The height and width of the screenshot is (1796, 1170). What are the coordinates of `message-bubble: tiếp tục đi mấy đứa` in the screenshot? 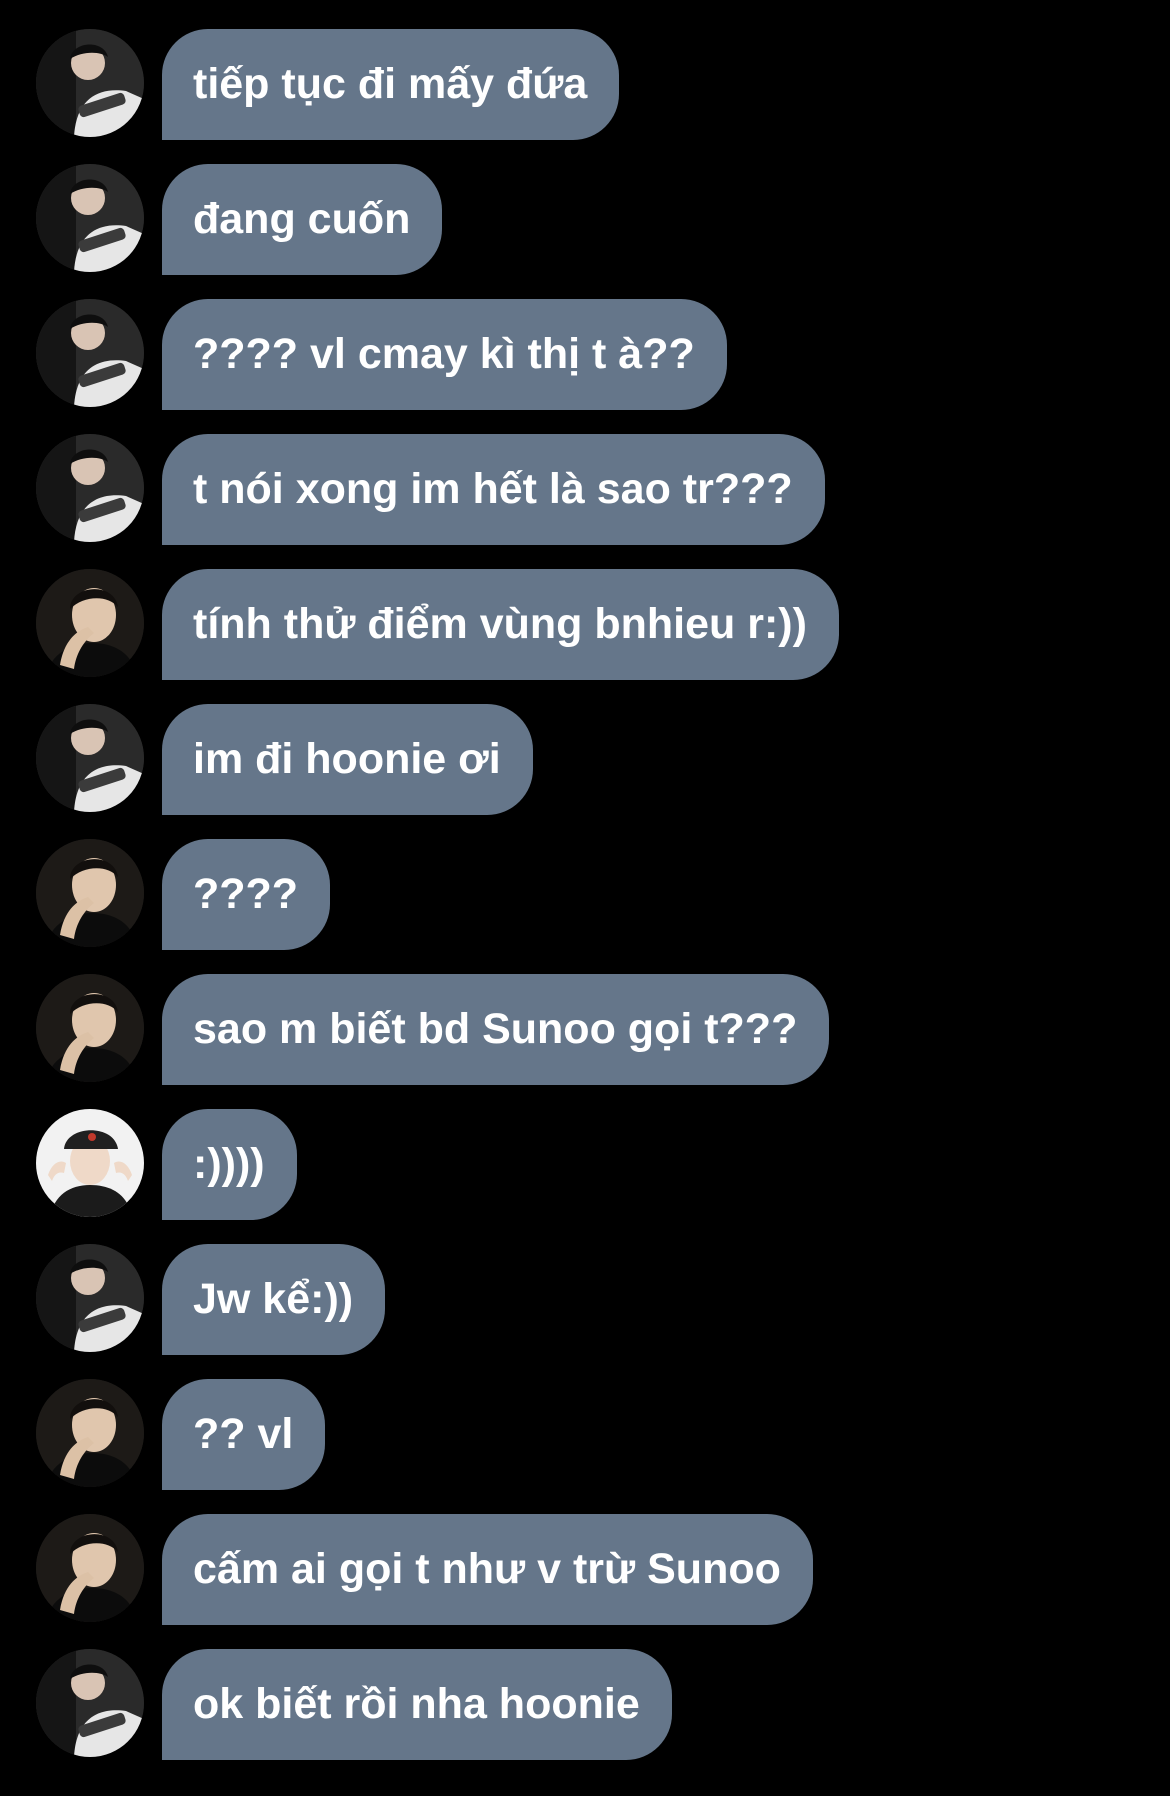 It's located at (391, 84).